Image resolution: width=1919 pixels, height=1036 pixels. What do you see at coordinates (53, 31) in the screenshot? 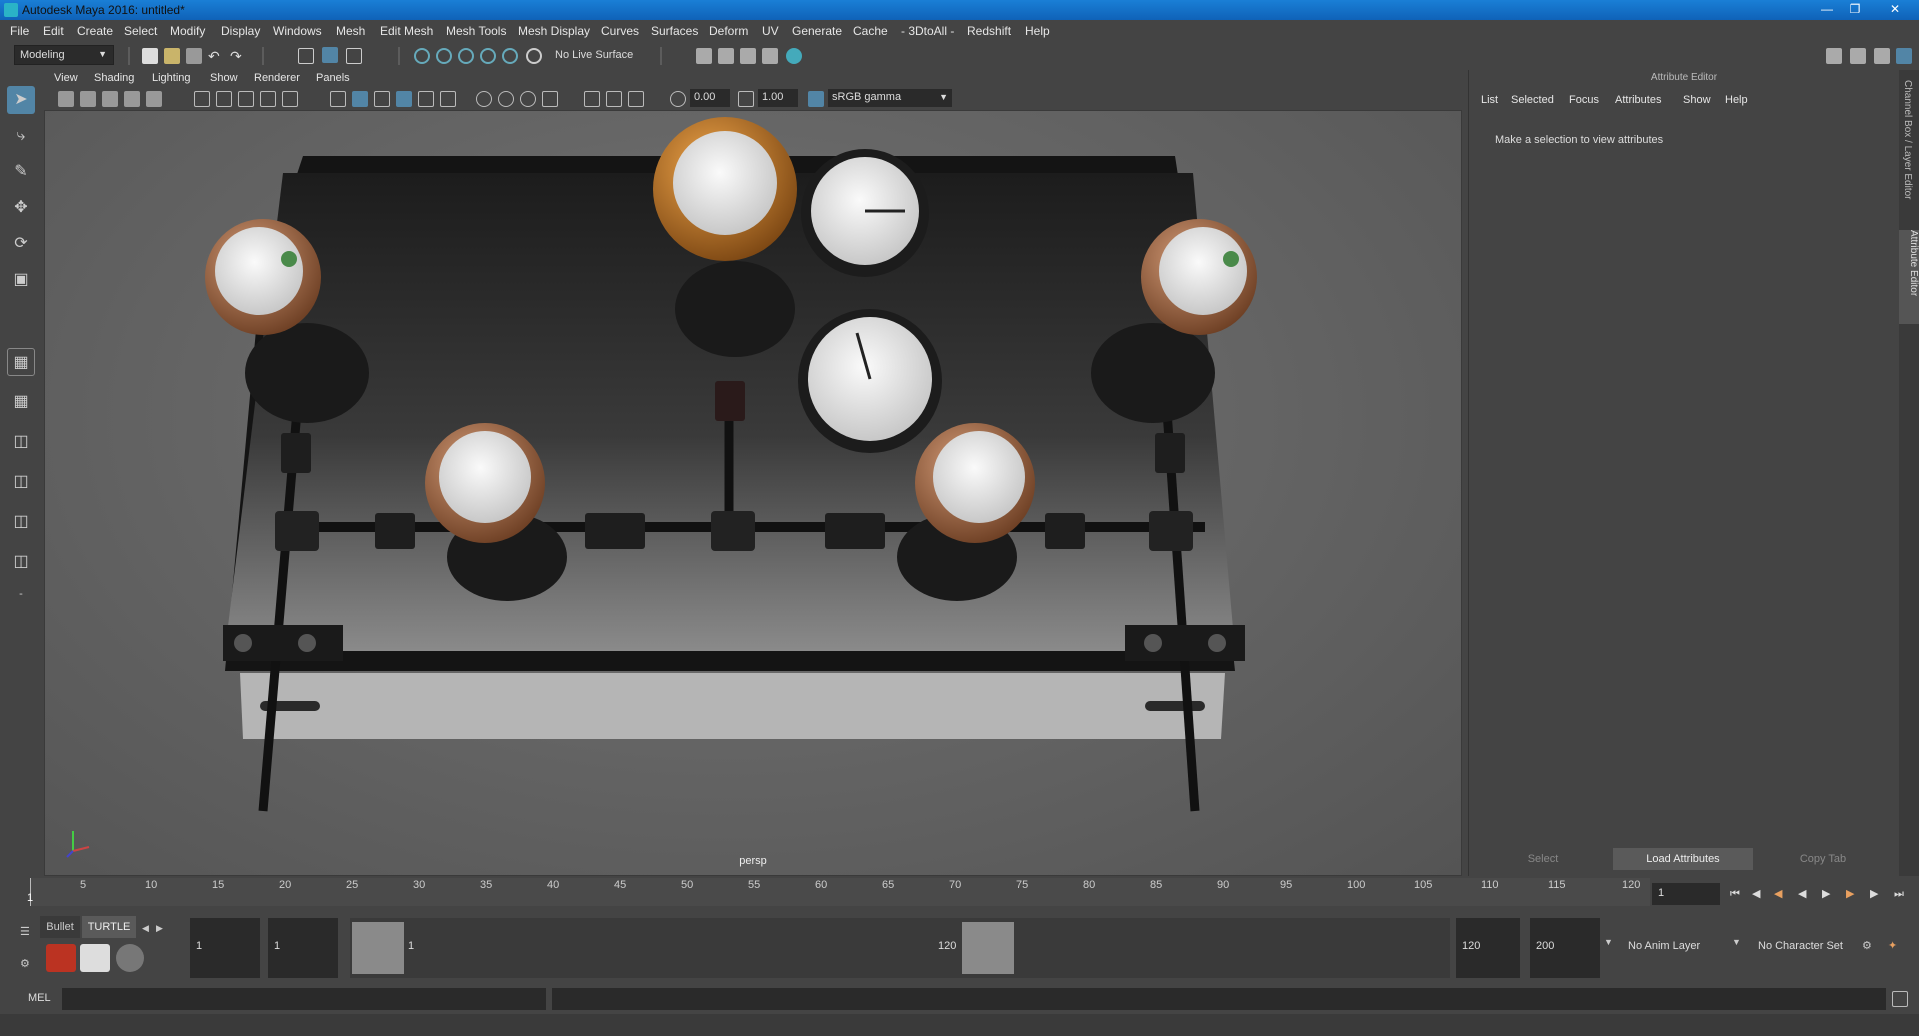
I see `menu-edit: Edit` at bounding box center [53, 31].